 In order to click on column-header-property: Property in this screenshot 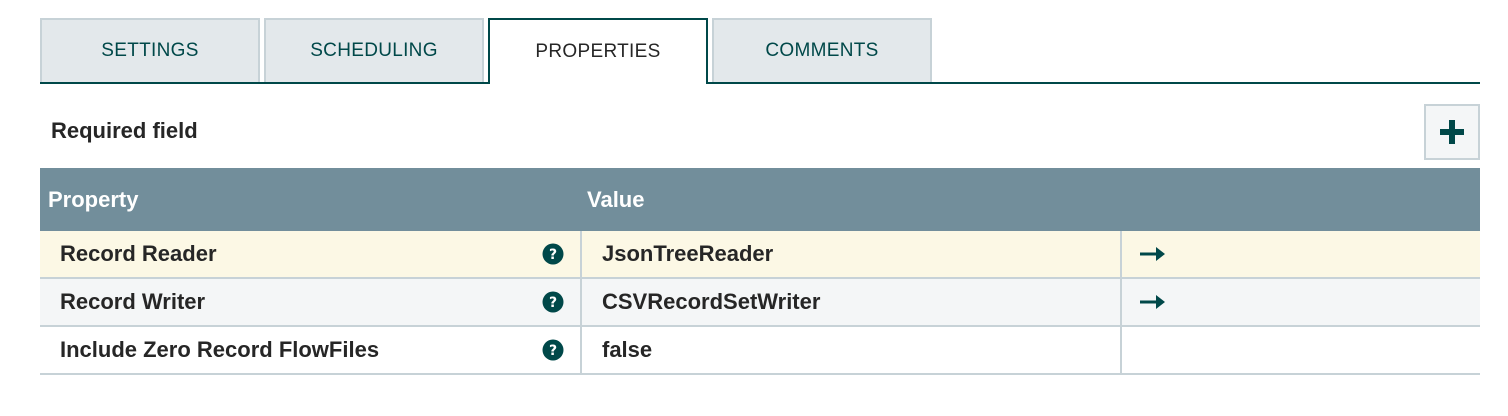, I will do `click(93, 199)`.